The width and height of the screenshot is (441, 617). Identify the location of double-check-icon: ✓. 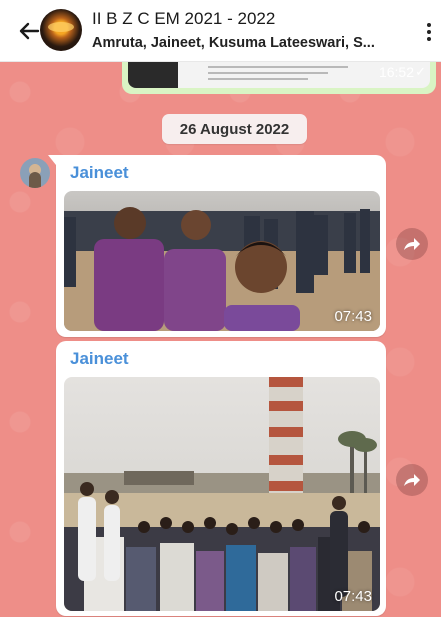
(420, 71).